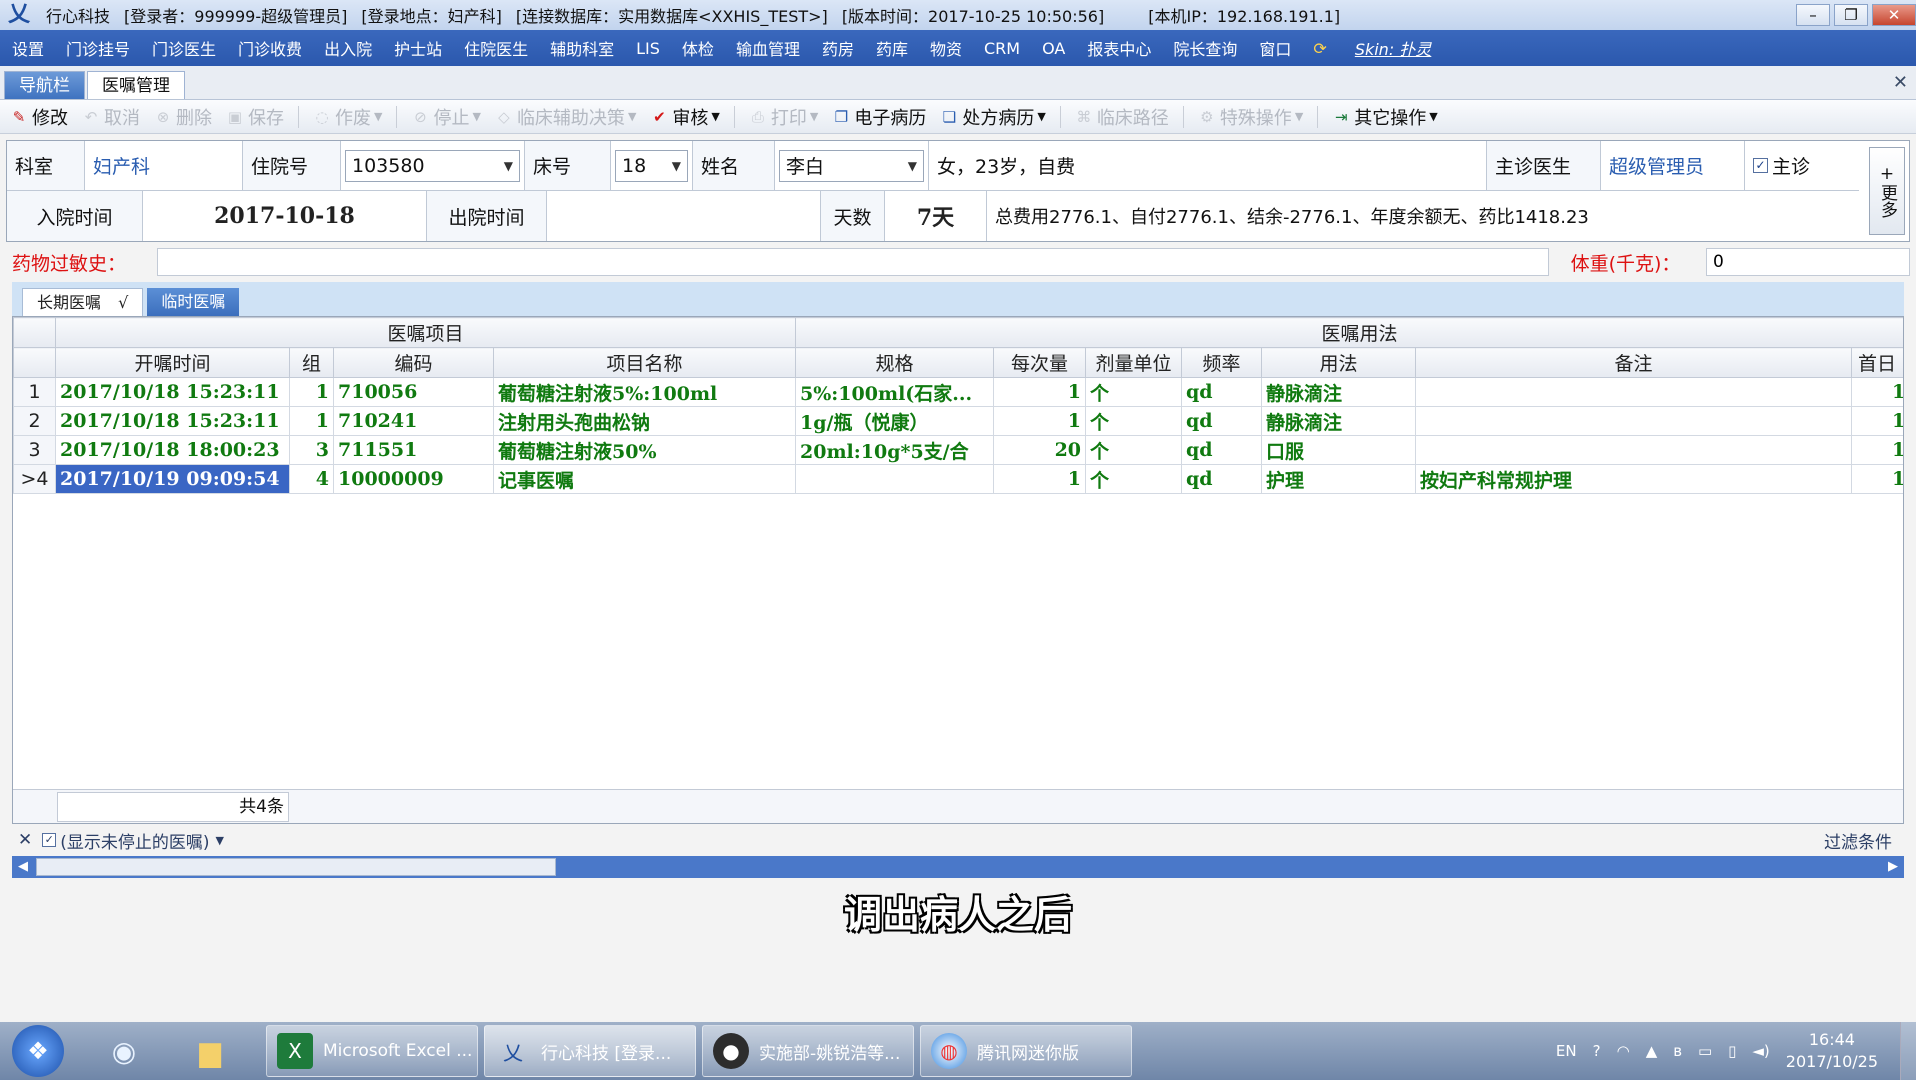 The width and height of the screenshot is (1916, 1080). Describe the element at coordinates (38, 1051) in the screenshot. I see `start-button: ❖` at that location.